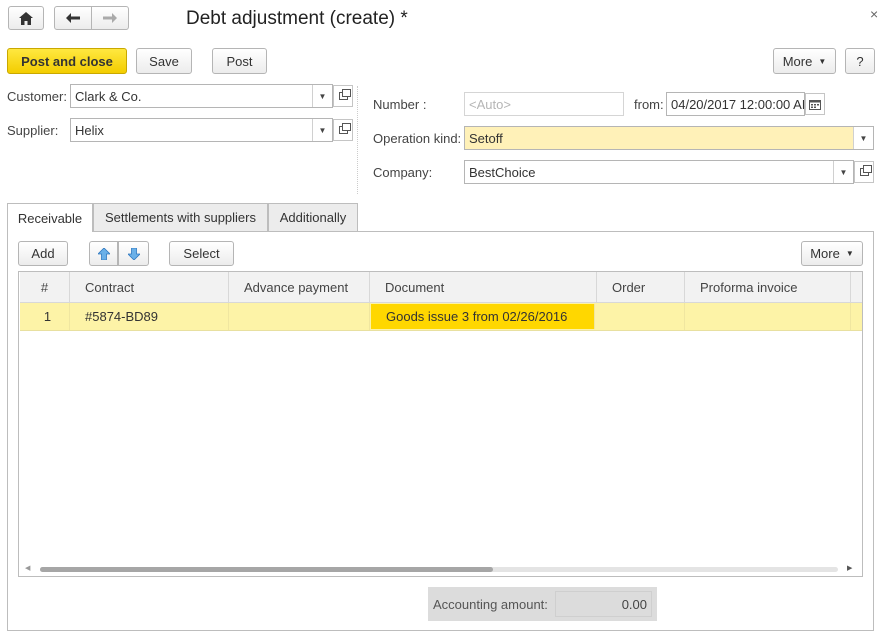 Image resolution: width=882 pixels, height=636 pixels. What do you see at coordinates (180, 217) in the screenshot?
I see `tab-settlements-with-suppliers: Settlements with suppliers` at bounding box center [180, 217].